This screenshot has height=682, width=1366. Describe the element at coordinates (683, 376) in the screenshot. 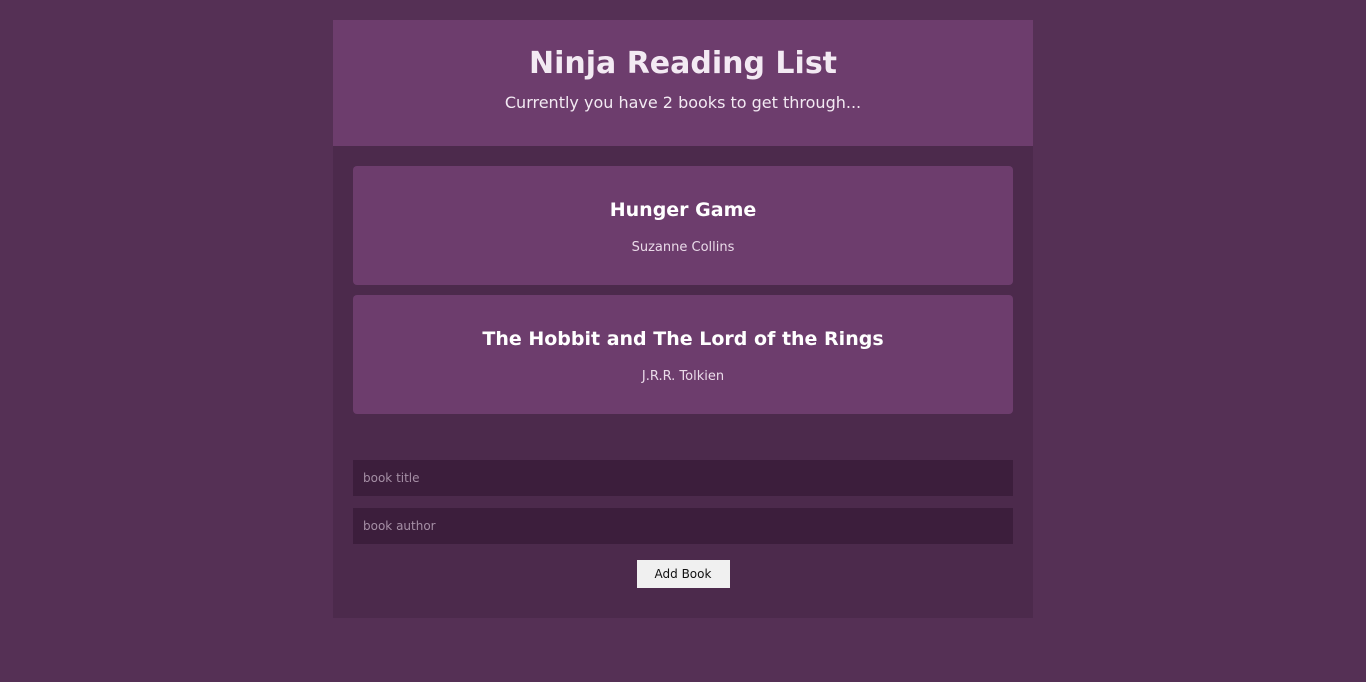

I see `book-author: J.R.R. Tolkien` at that location.